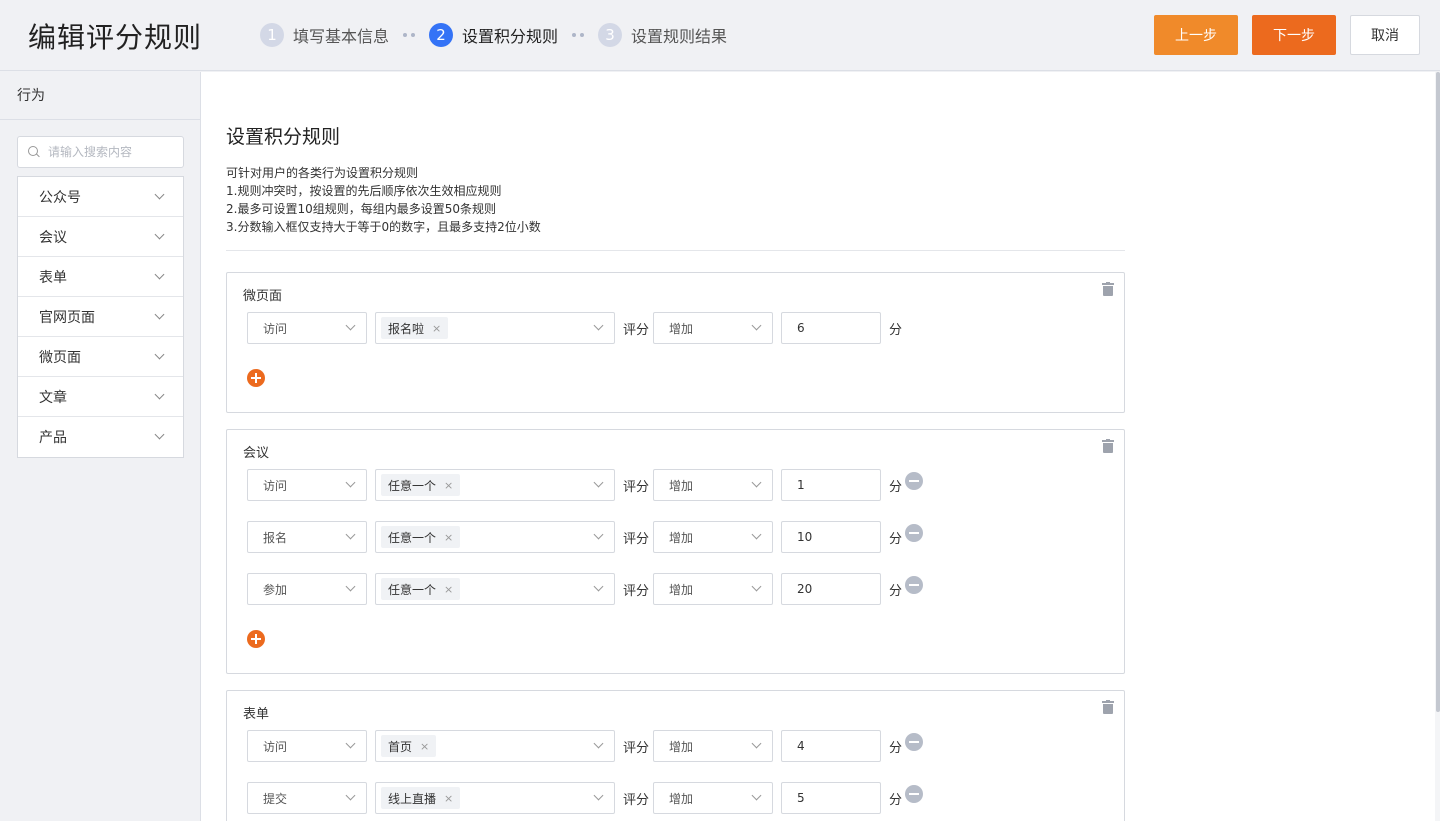 Image resolution: width=1440 pixels, height=821 pixels. I want to click on rule-row: 参加 任意一个 × 评分 增加 分, so click(585, 589).